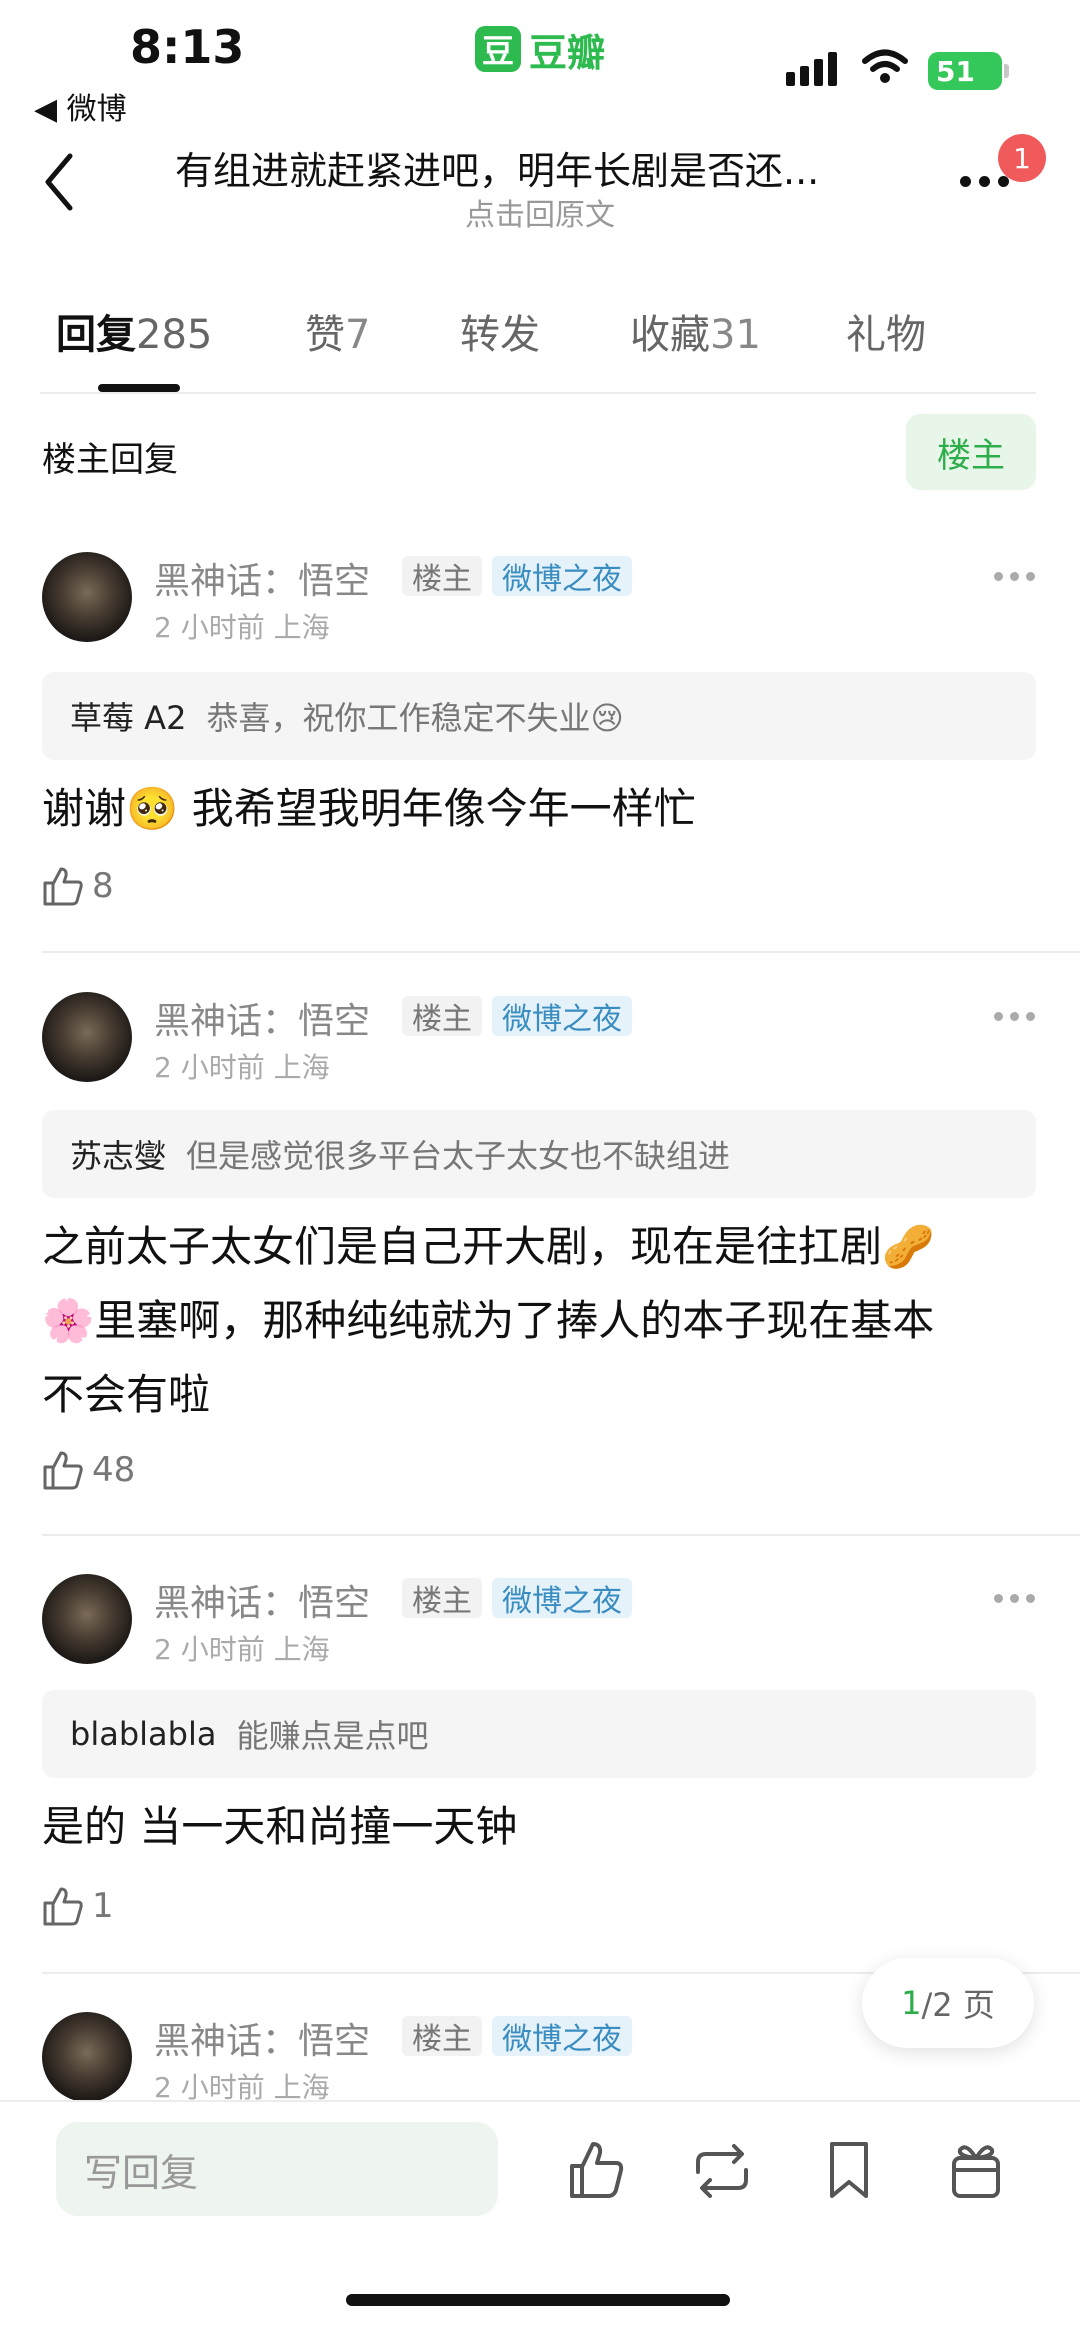 Image resolution: width=1080 pixels, height=2337 pixels. I want to click on comment-line: 🌸里塞啊，那种纯纯就为了捧人的本子现在基本, so click(488, 1320).